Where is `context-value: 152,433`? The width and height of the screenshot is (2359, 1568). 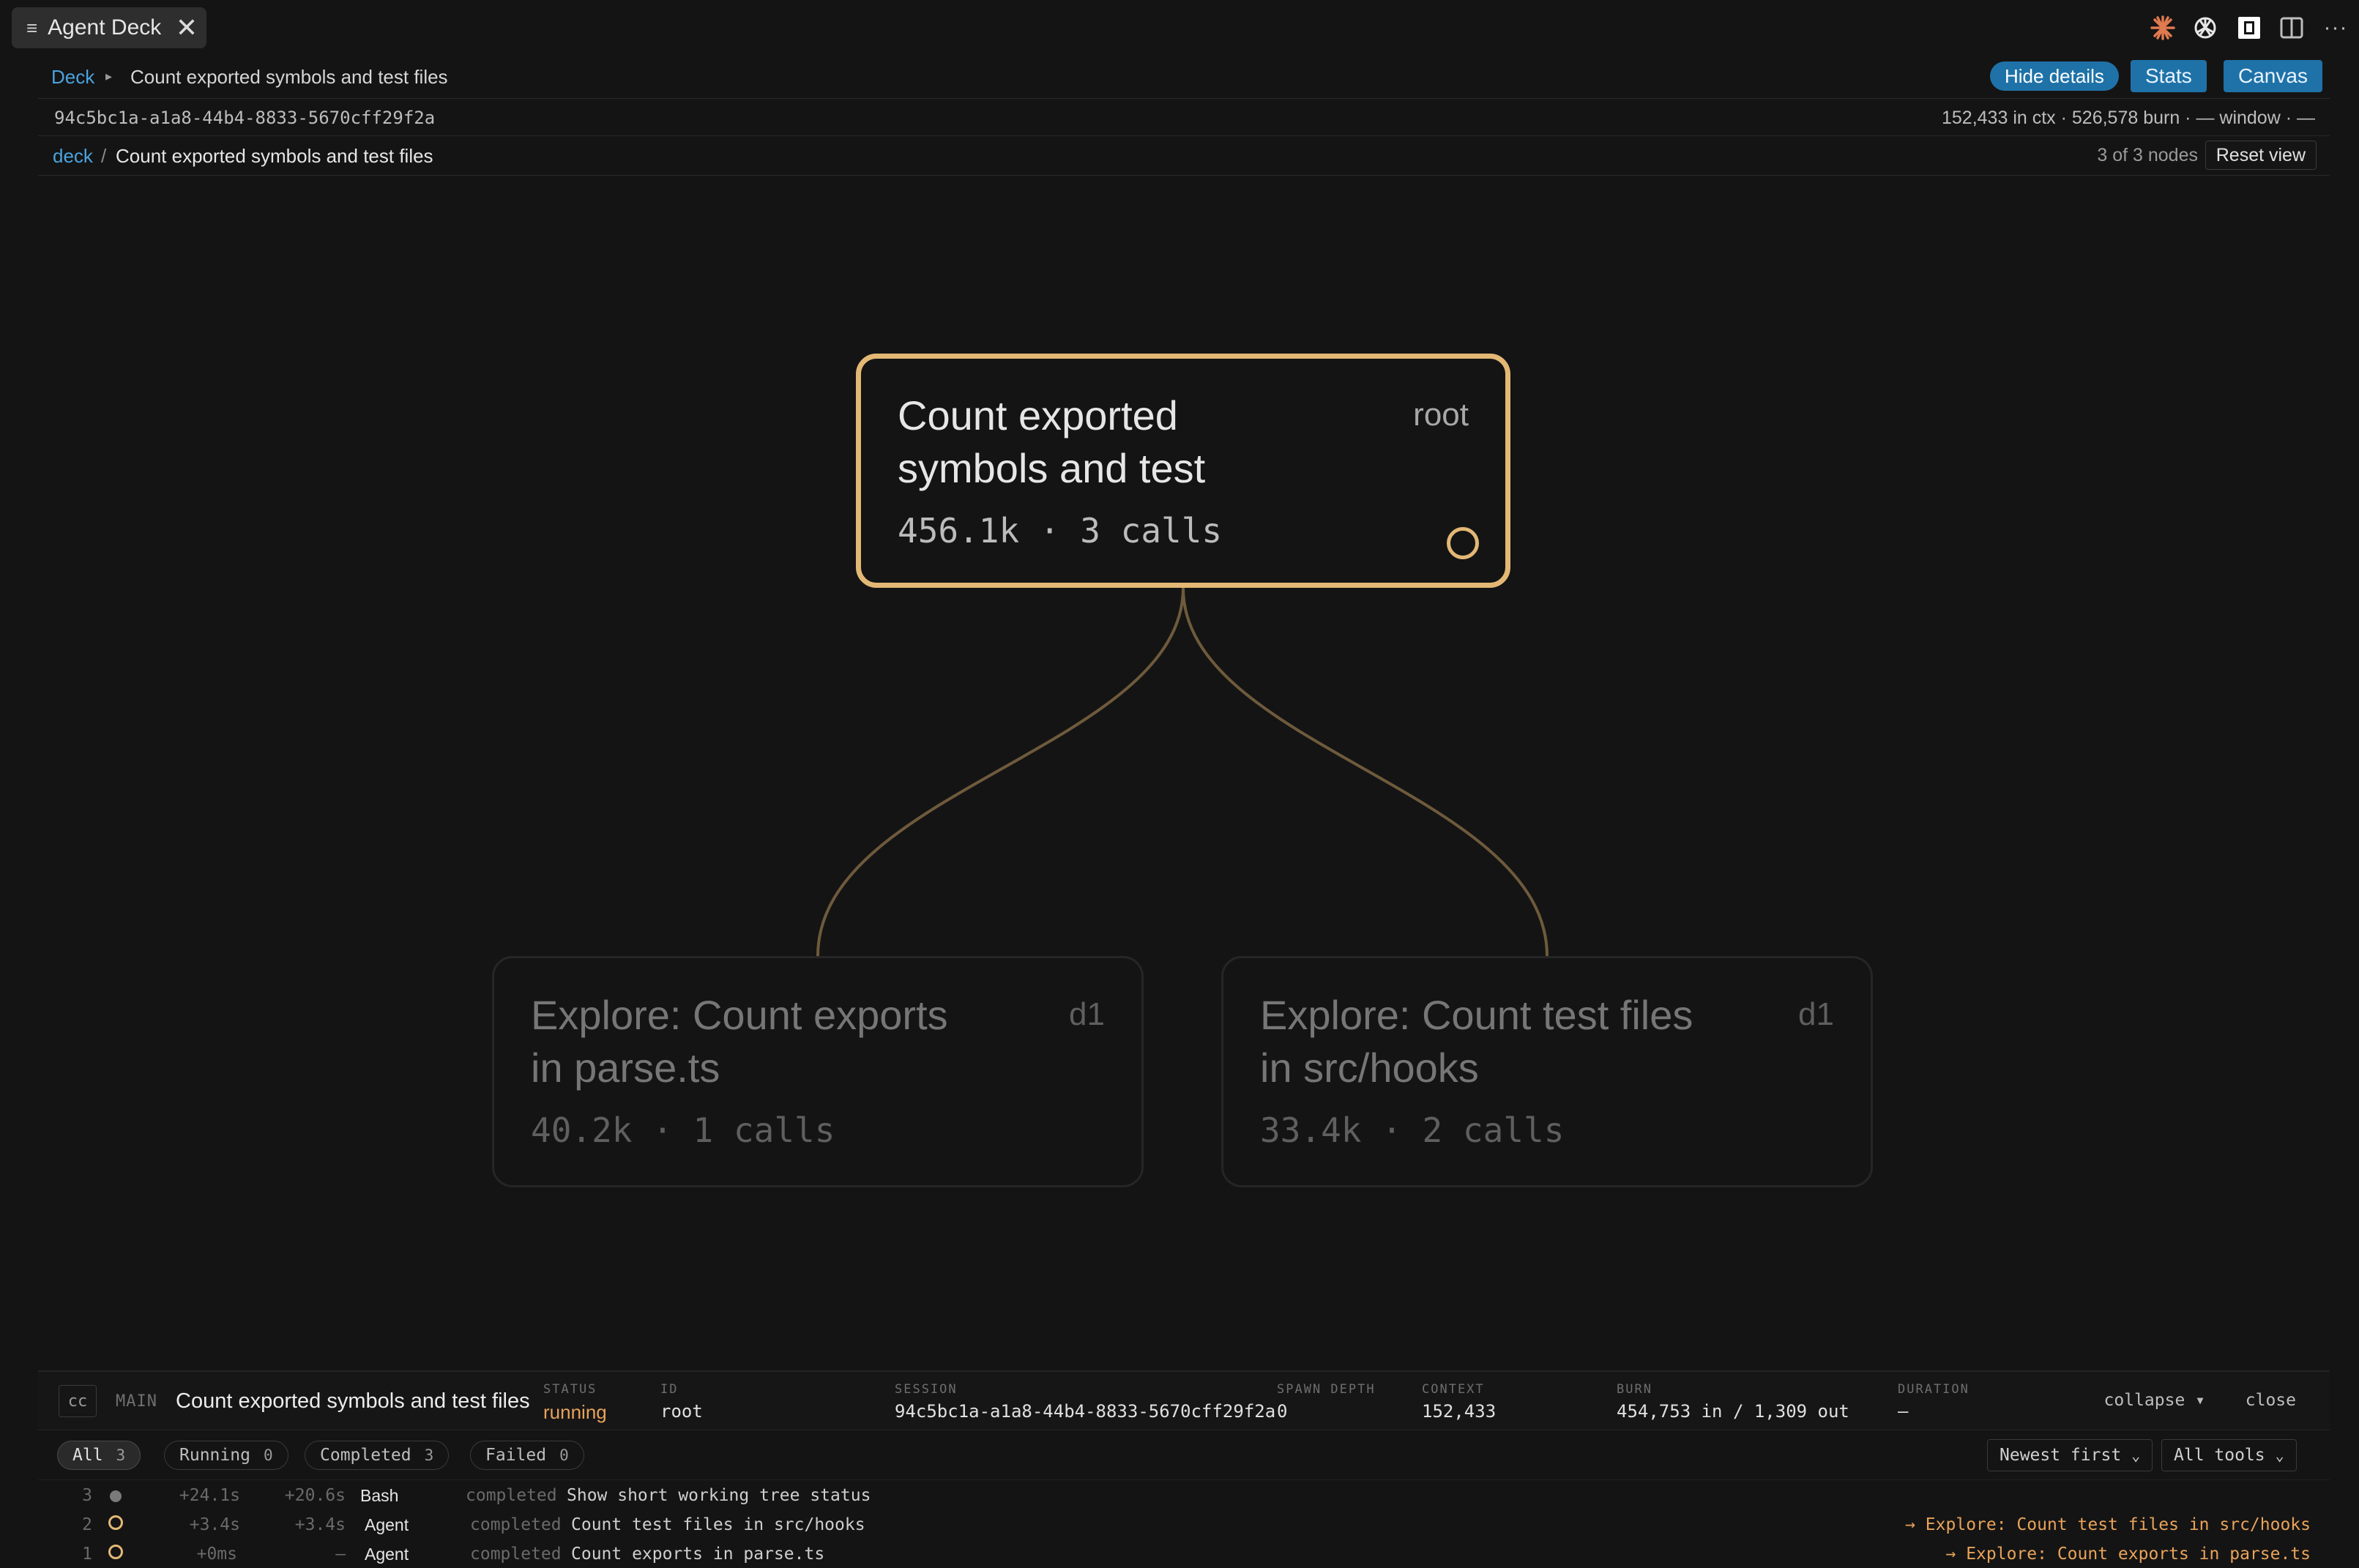
context-value: 152,433 is located at coordinates (1459, 1411).